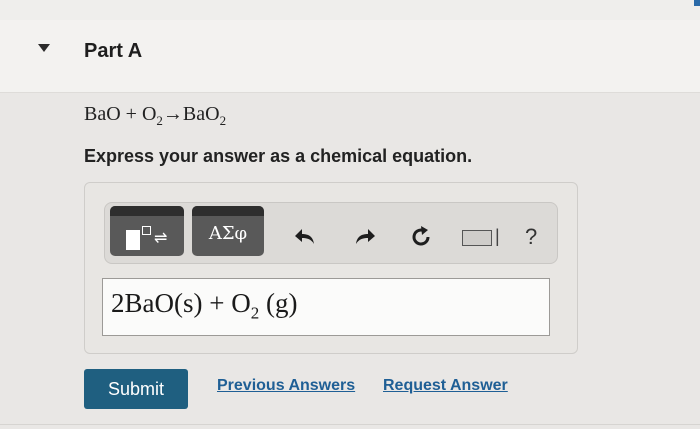 The width and height of the screenshot is (700, 429). What do you see at coordinates (421, 237) in the screenshot?
I see `reset-icon` at bounding box center [421, 237].